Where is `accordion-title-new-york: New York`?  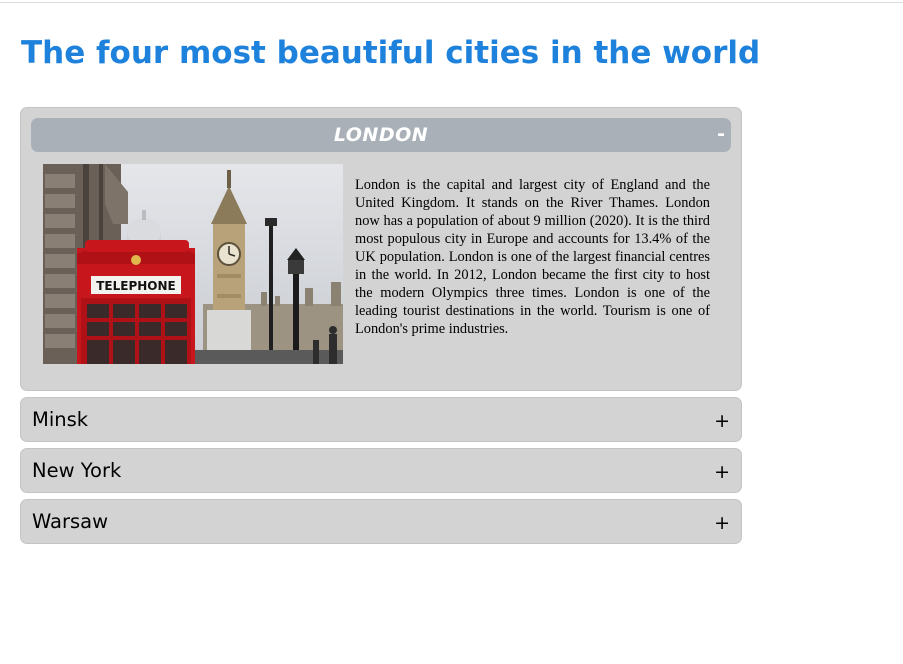 accordion-title-new-york: New York is located at coordinates (77, 470).